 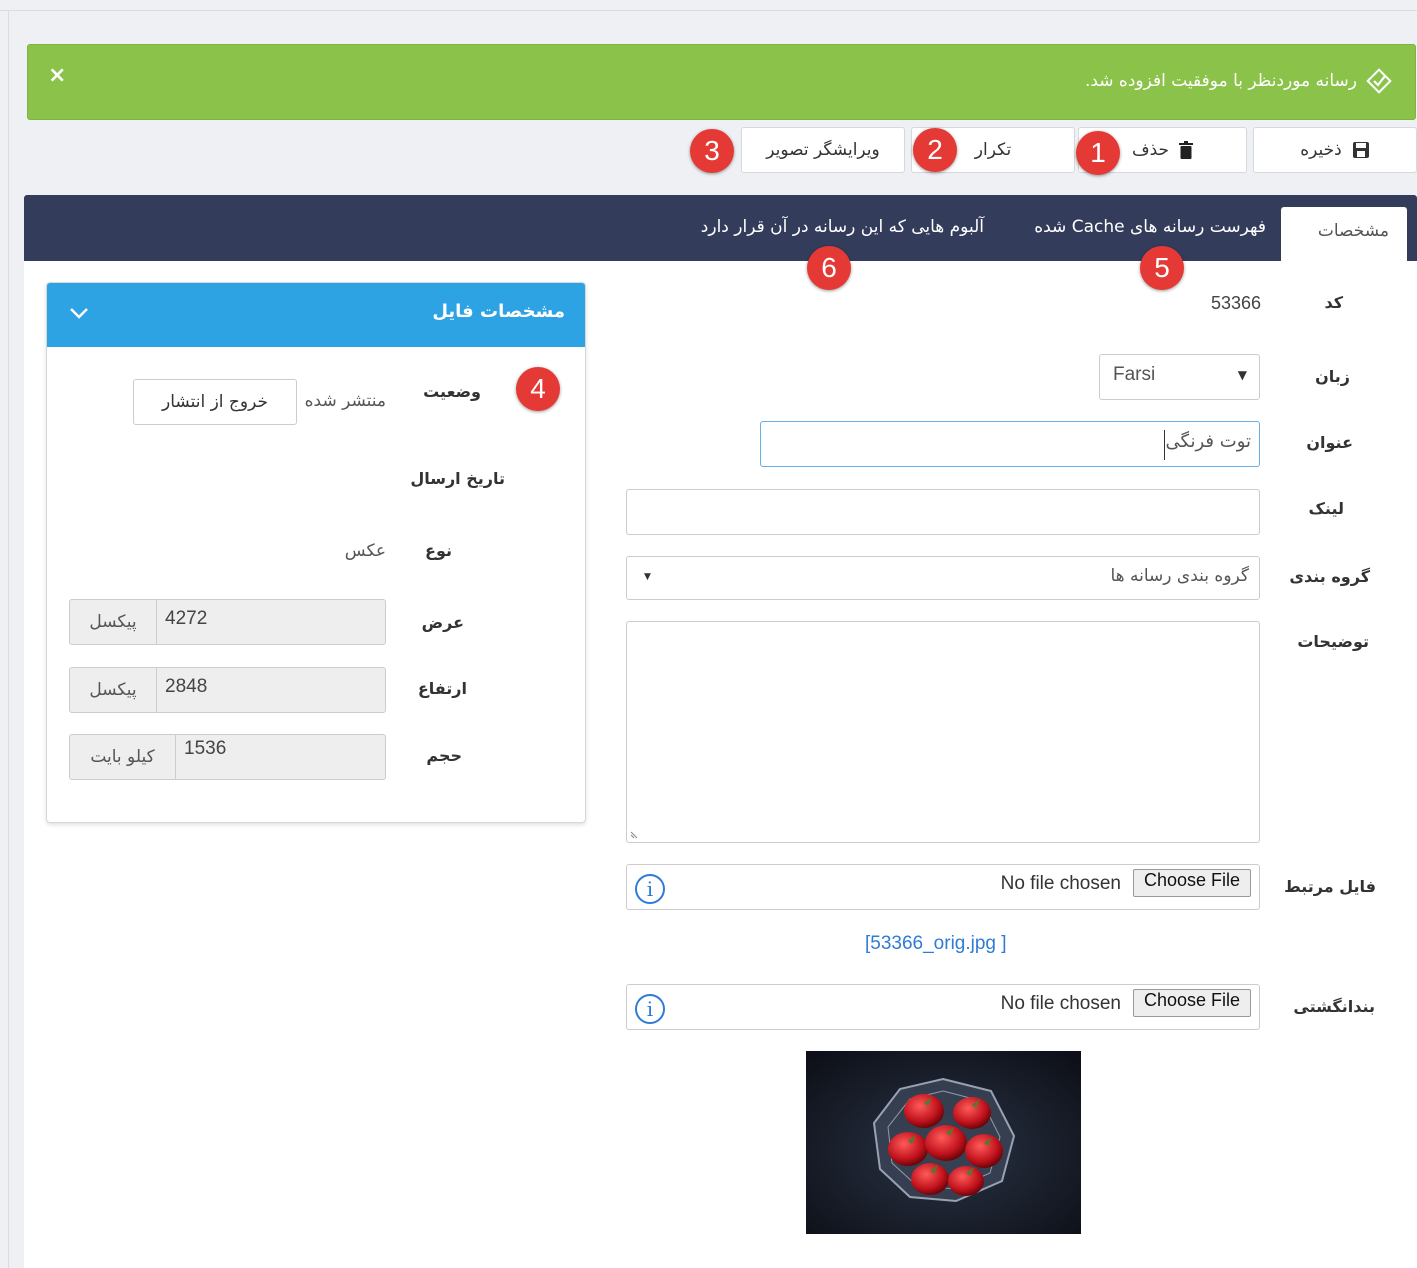 I want to click on alert-message-row: رسانه موردنظر با موفقیت افزوده شد., so click(x=1239, y=81).